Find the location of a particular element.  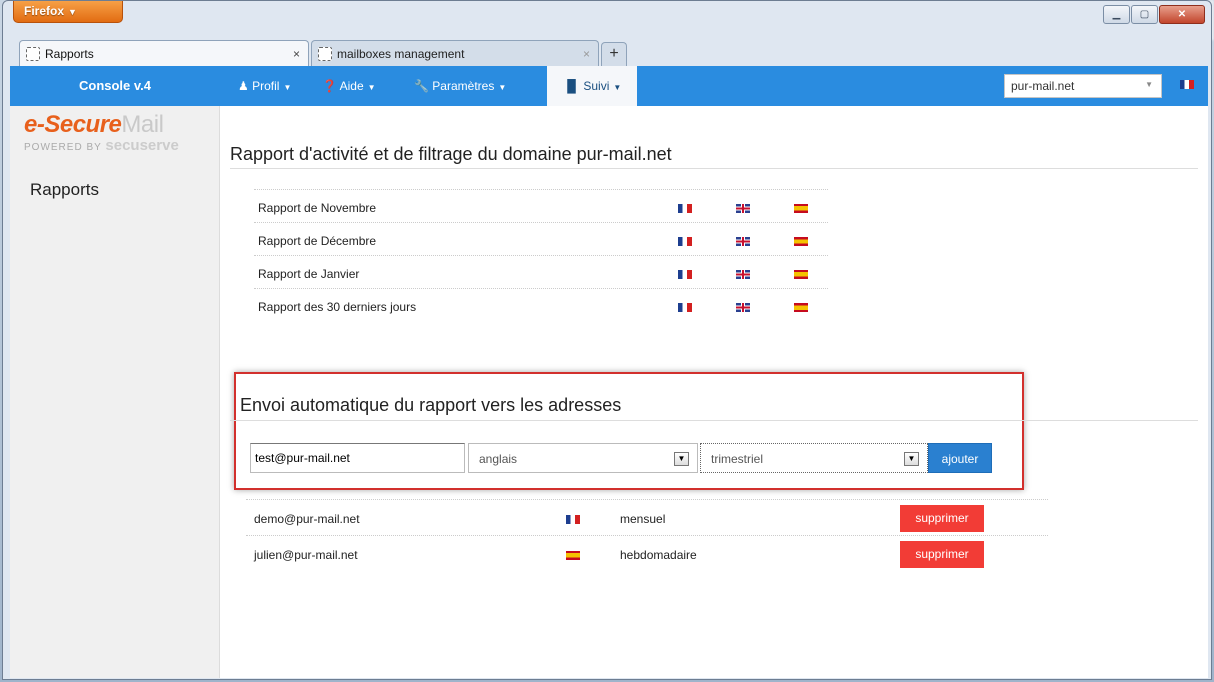

report-row: Rapport de Décembre is located at coordinates (541, 238).